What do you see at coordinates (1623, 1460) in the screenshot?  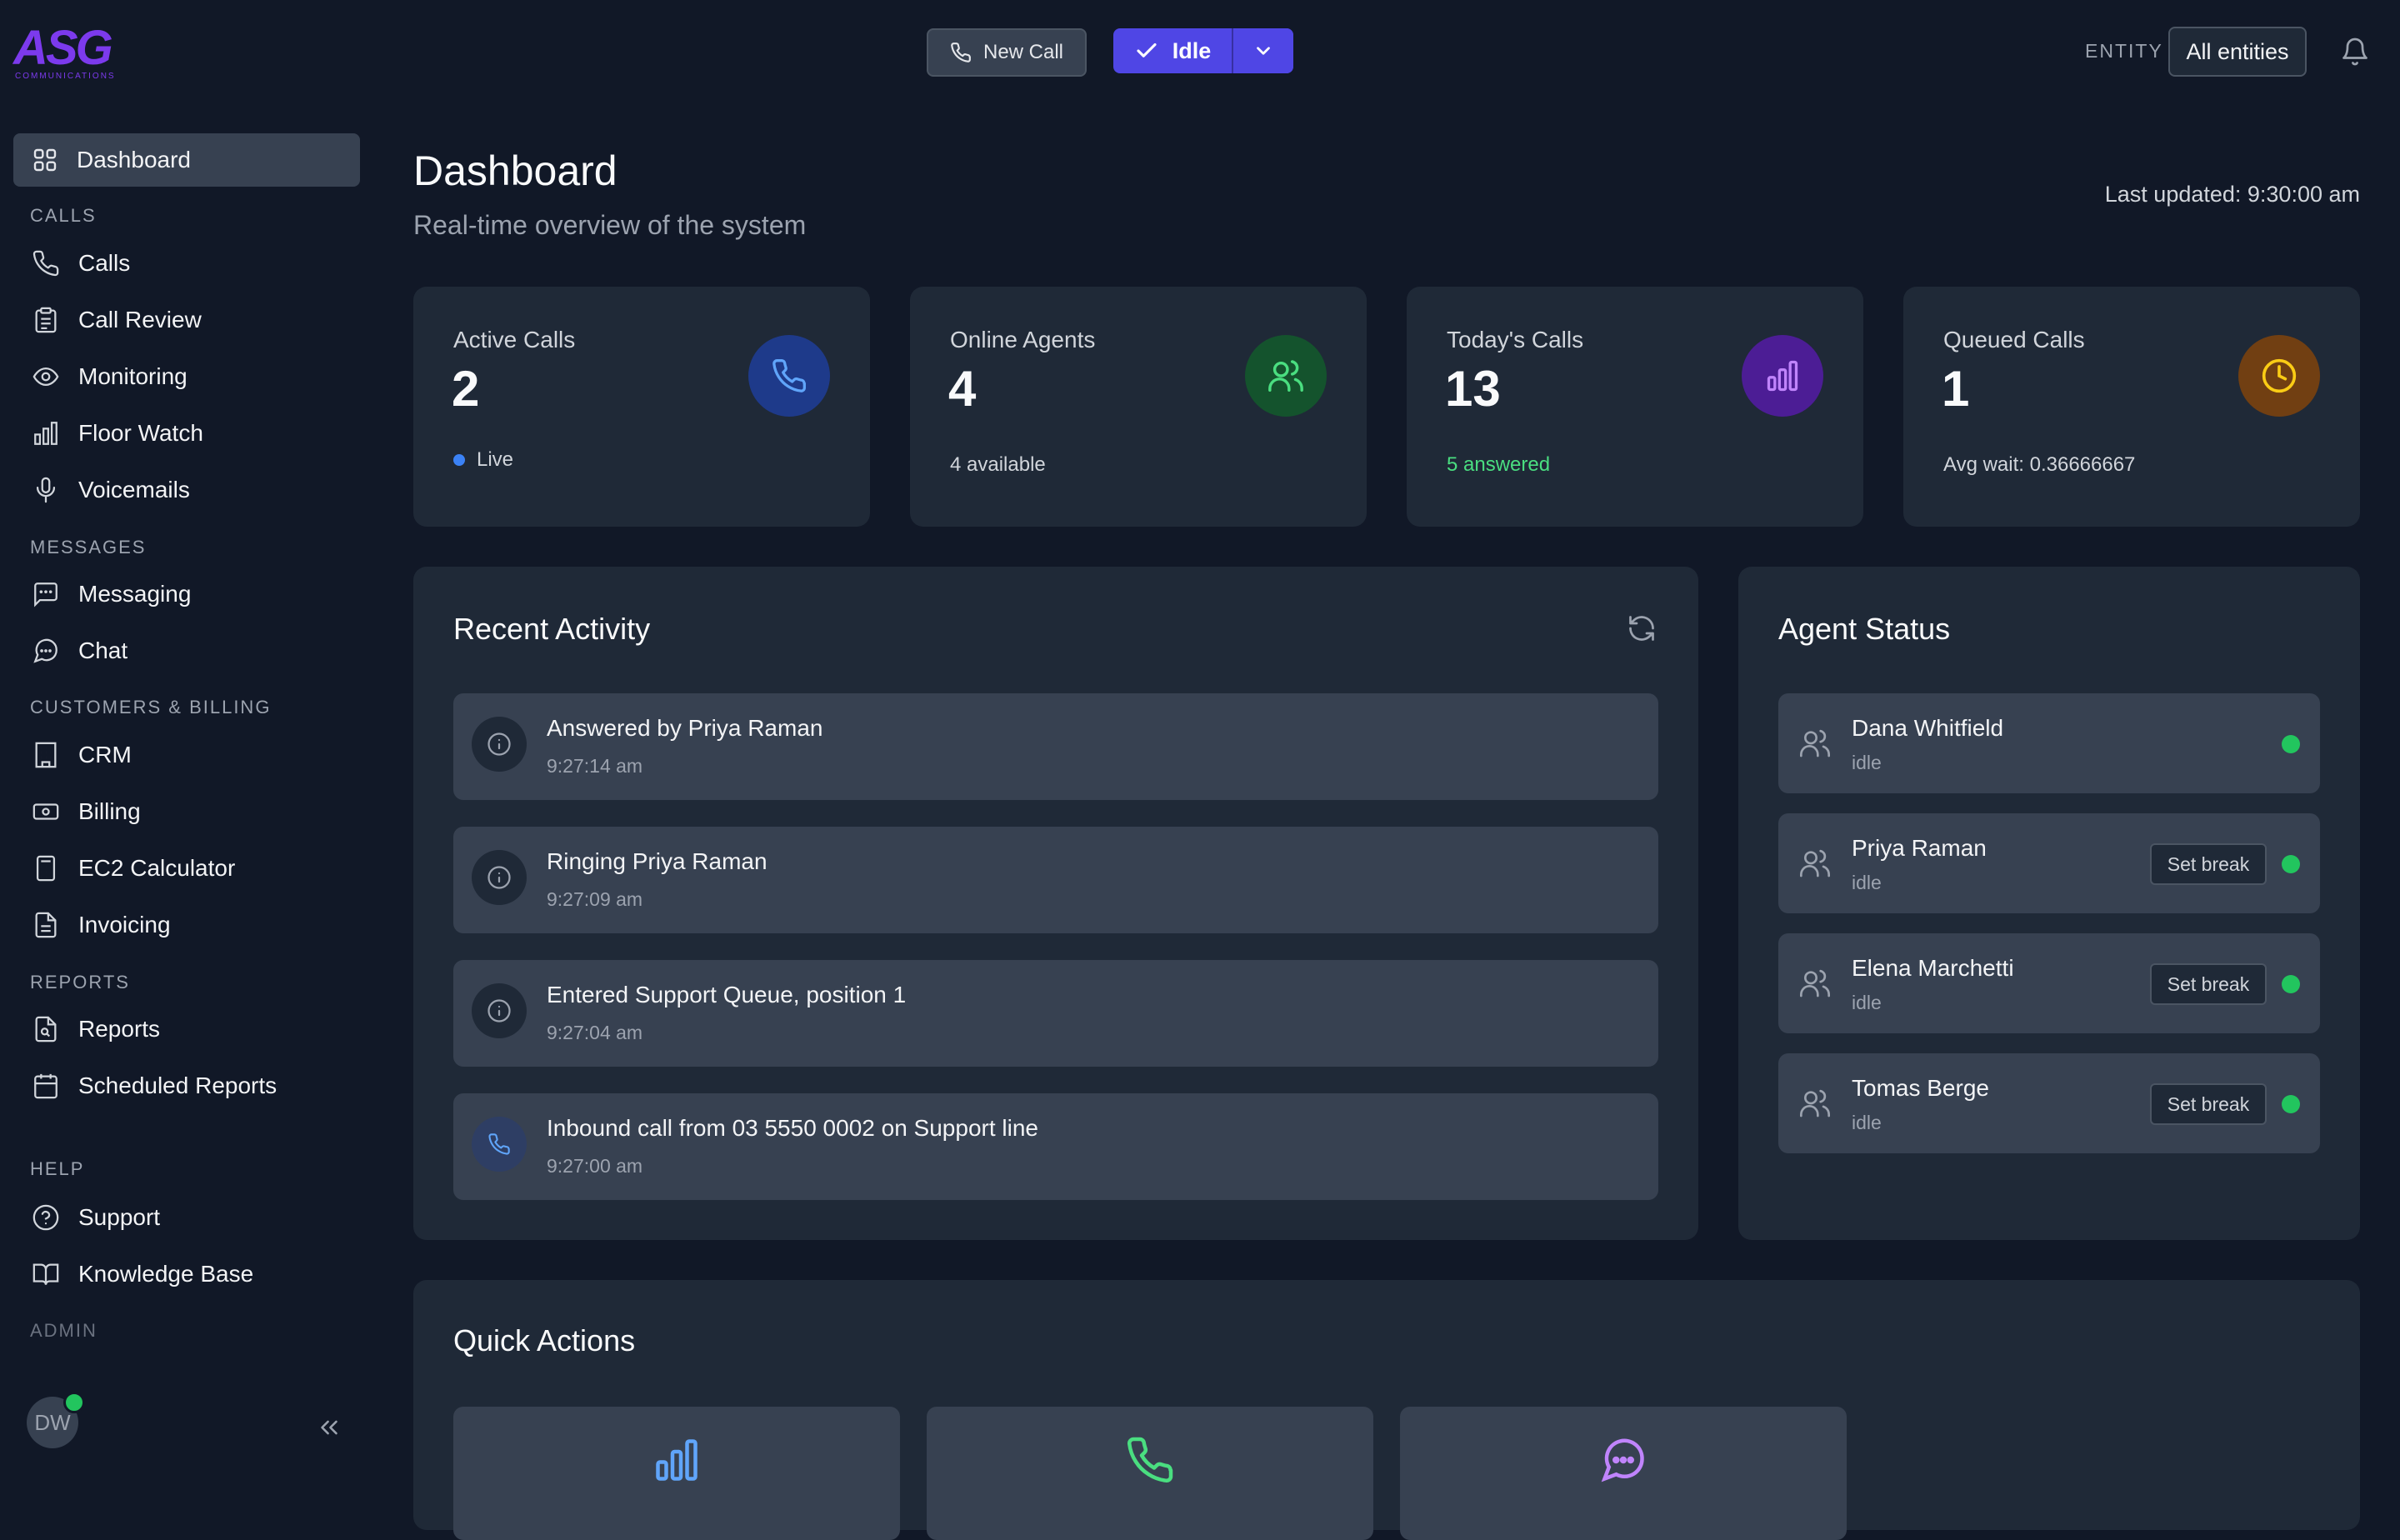 I see `message-circle-icon` at bounding box center [1623, 1460].